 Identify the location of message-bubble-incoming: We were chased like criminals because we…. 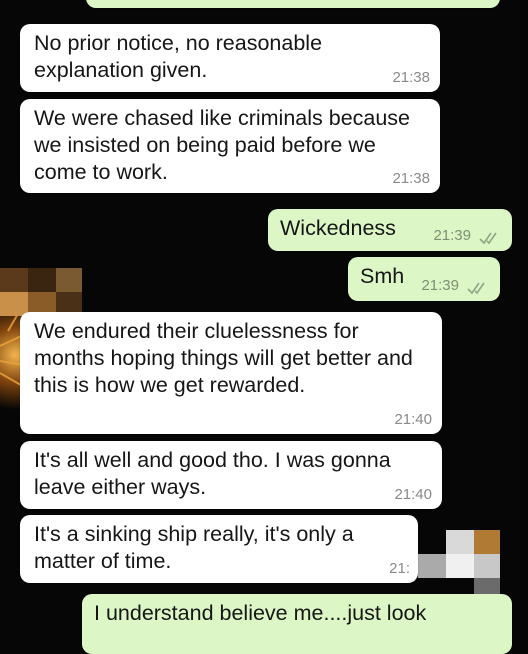
(230, 146).